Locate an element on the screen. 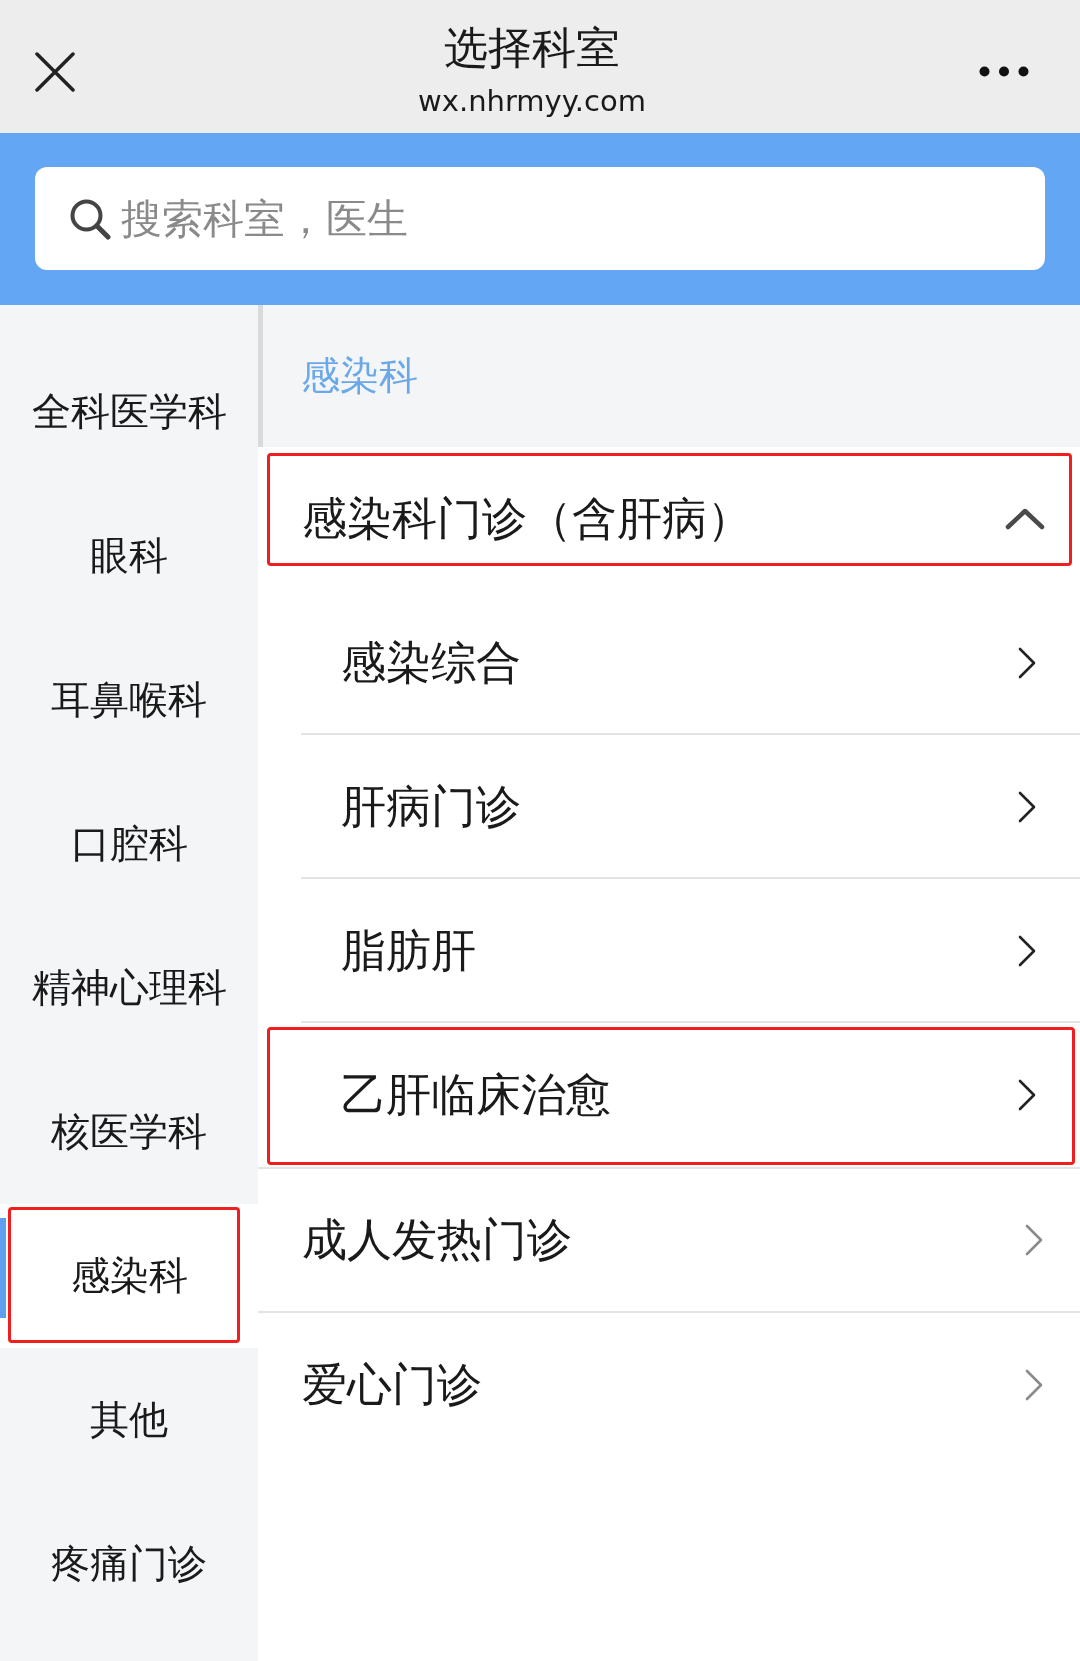  clinic-item: 成人发热门诊 is located at coordinates (669, 1241).